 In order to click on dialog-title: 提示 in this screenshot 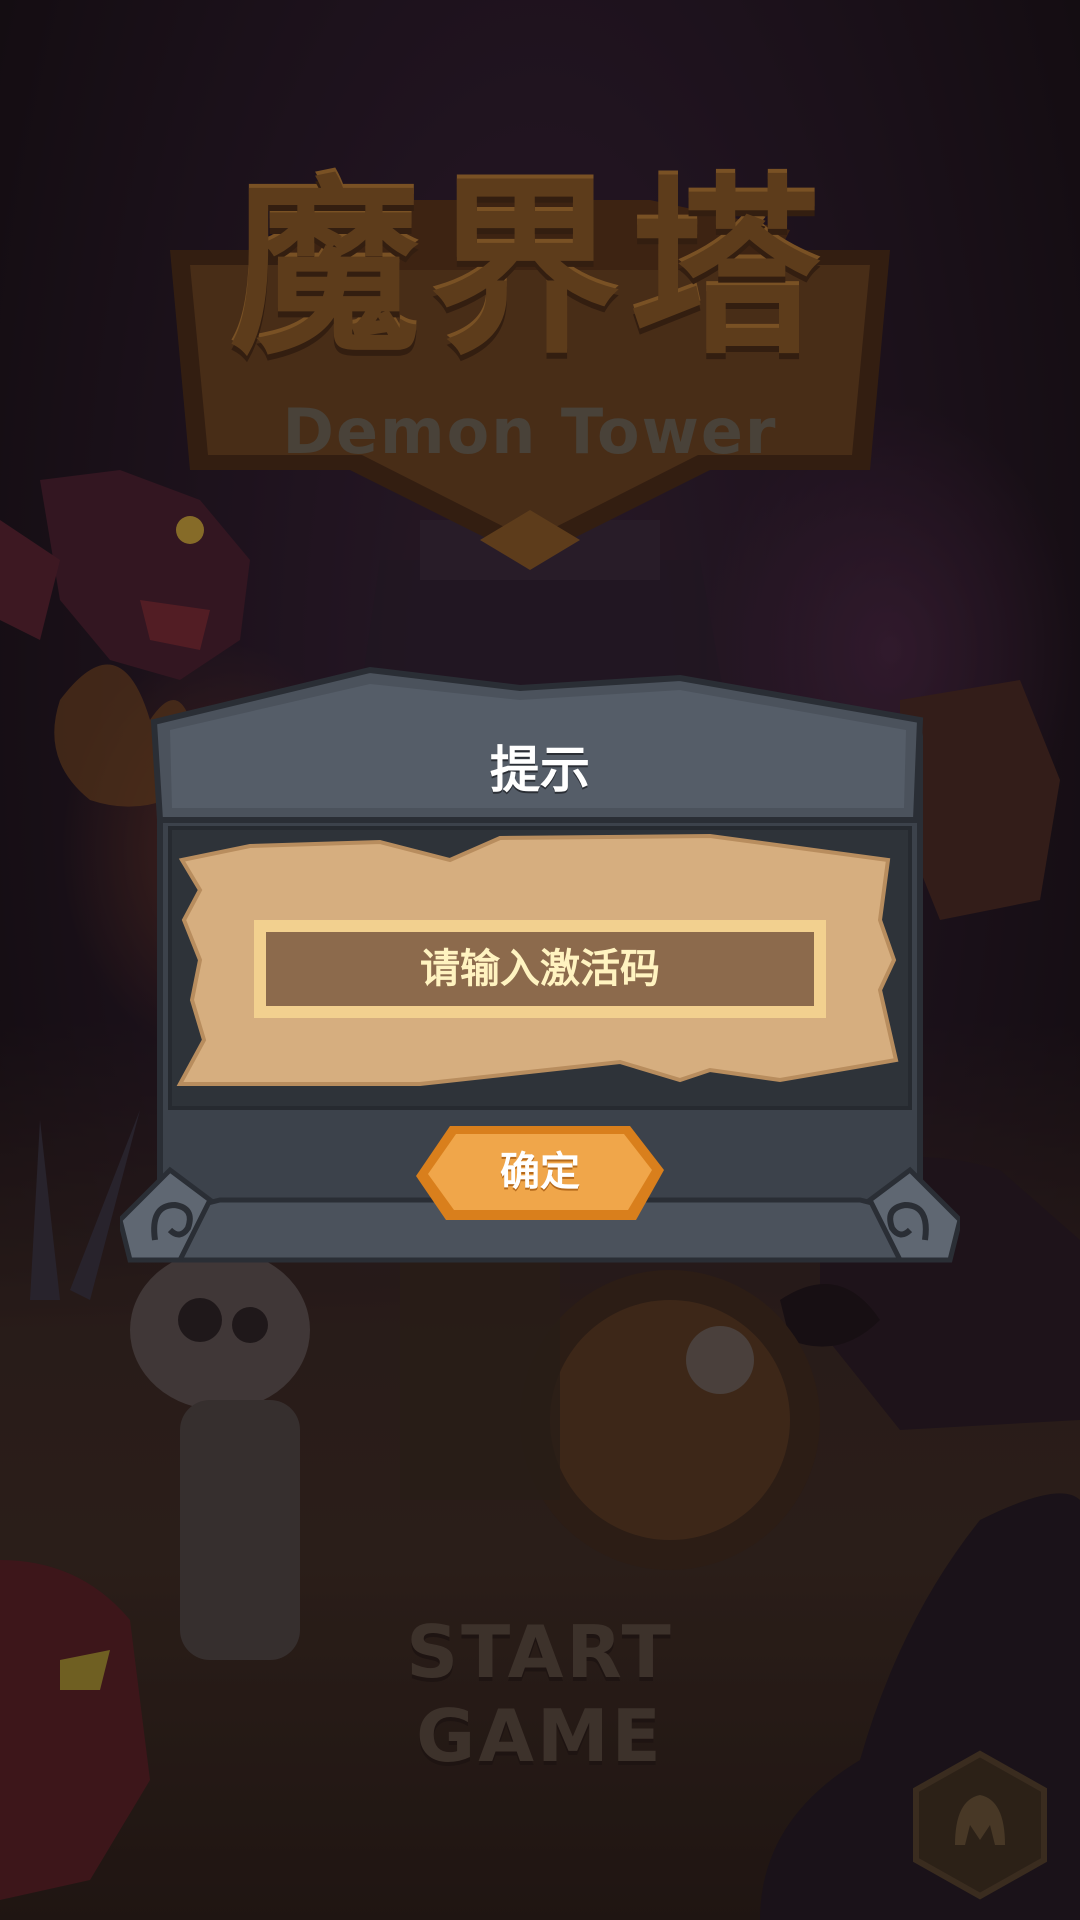, I will do `click(540, 770)`.